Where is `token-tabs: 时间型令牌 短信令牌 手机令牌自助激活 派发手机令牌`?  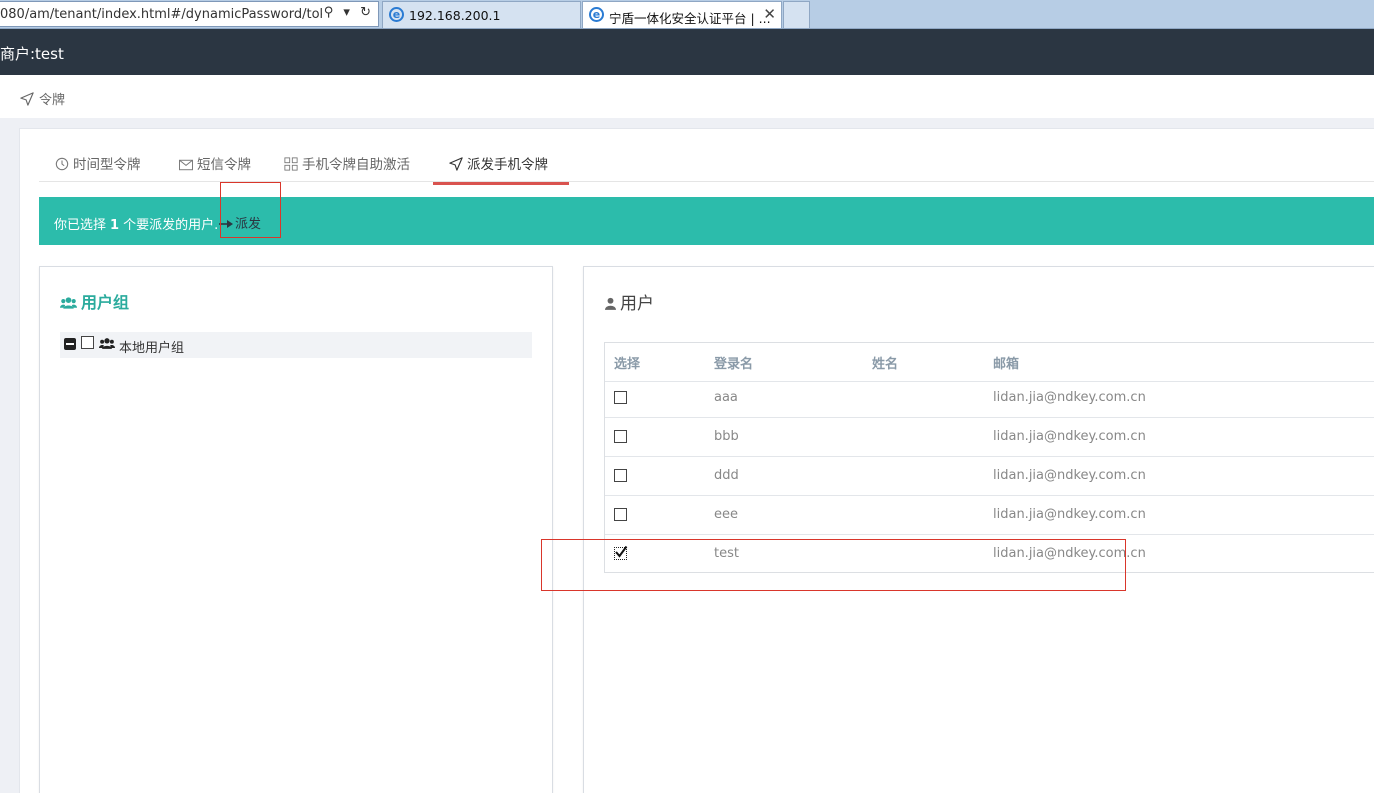 token-tabs: 时间型令牌 短信令牌 手机令牌自助激活 派发手机令牌 is located at coordinates (706, 166).